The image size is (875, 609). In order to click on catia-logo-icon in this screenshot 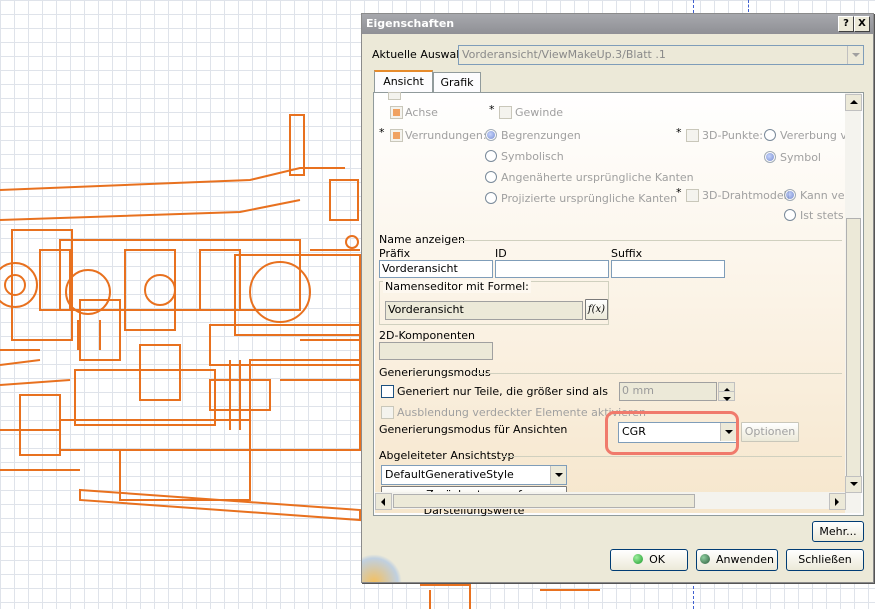, I will do `click(382, 568)`.